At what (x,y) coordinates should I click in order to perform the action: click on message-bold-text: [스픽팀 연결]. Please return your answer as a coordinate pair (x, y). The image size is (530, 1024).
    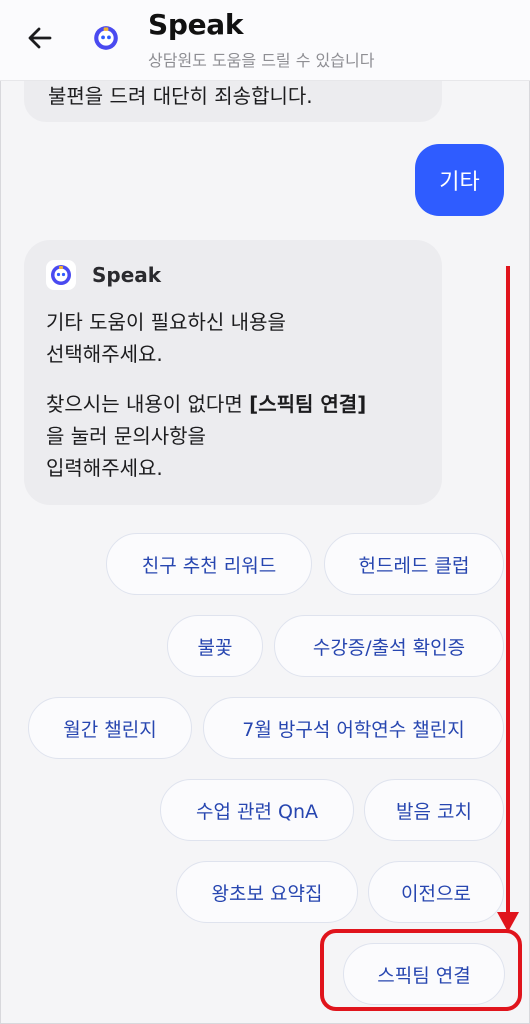
    Looking at the image, I should click on (308, 404).